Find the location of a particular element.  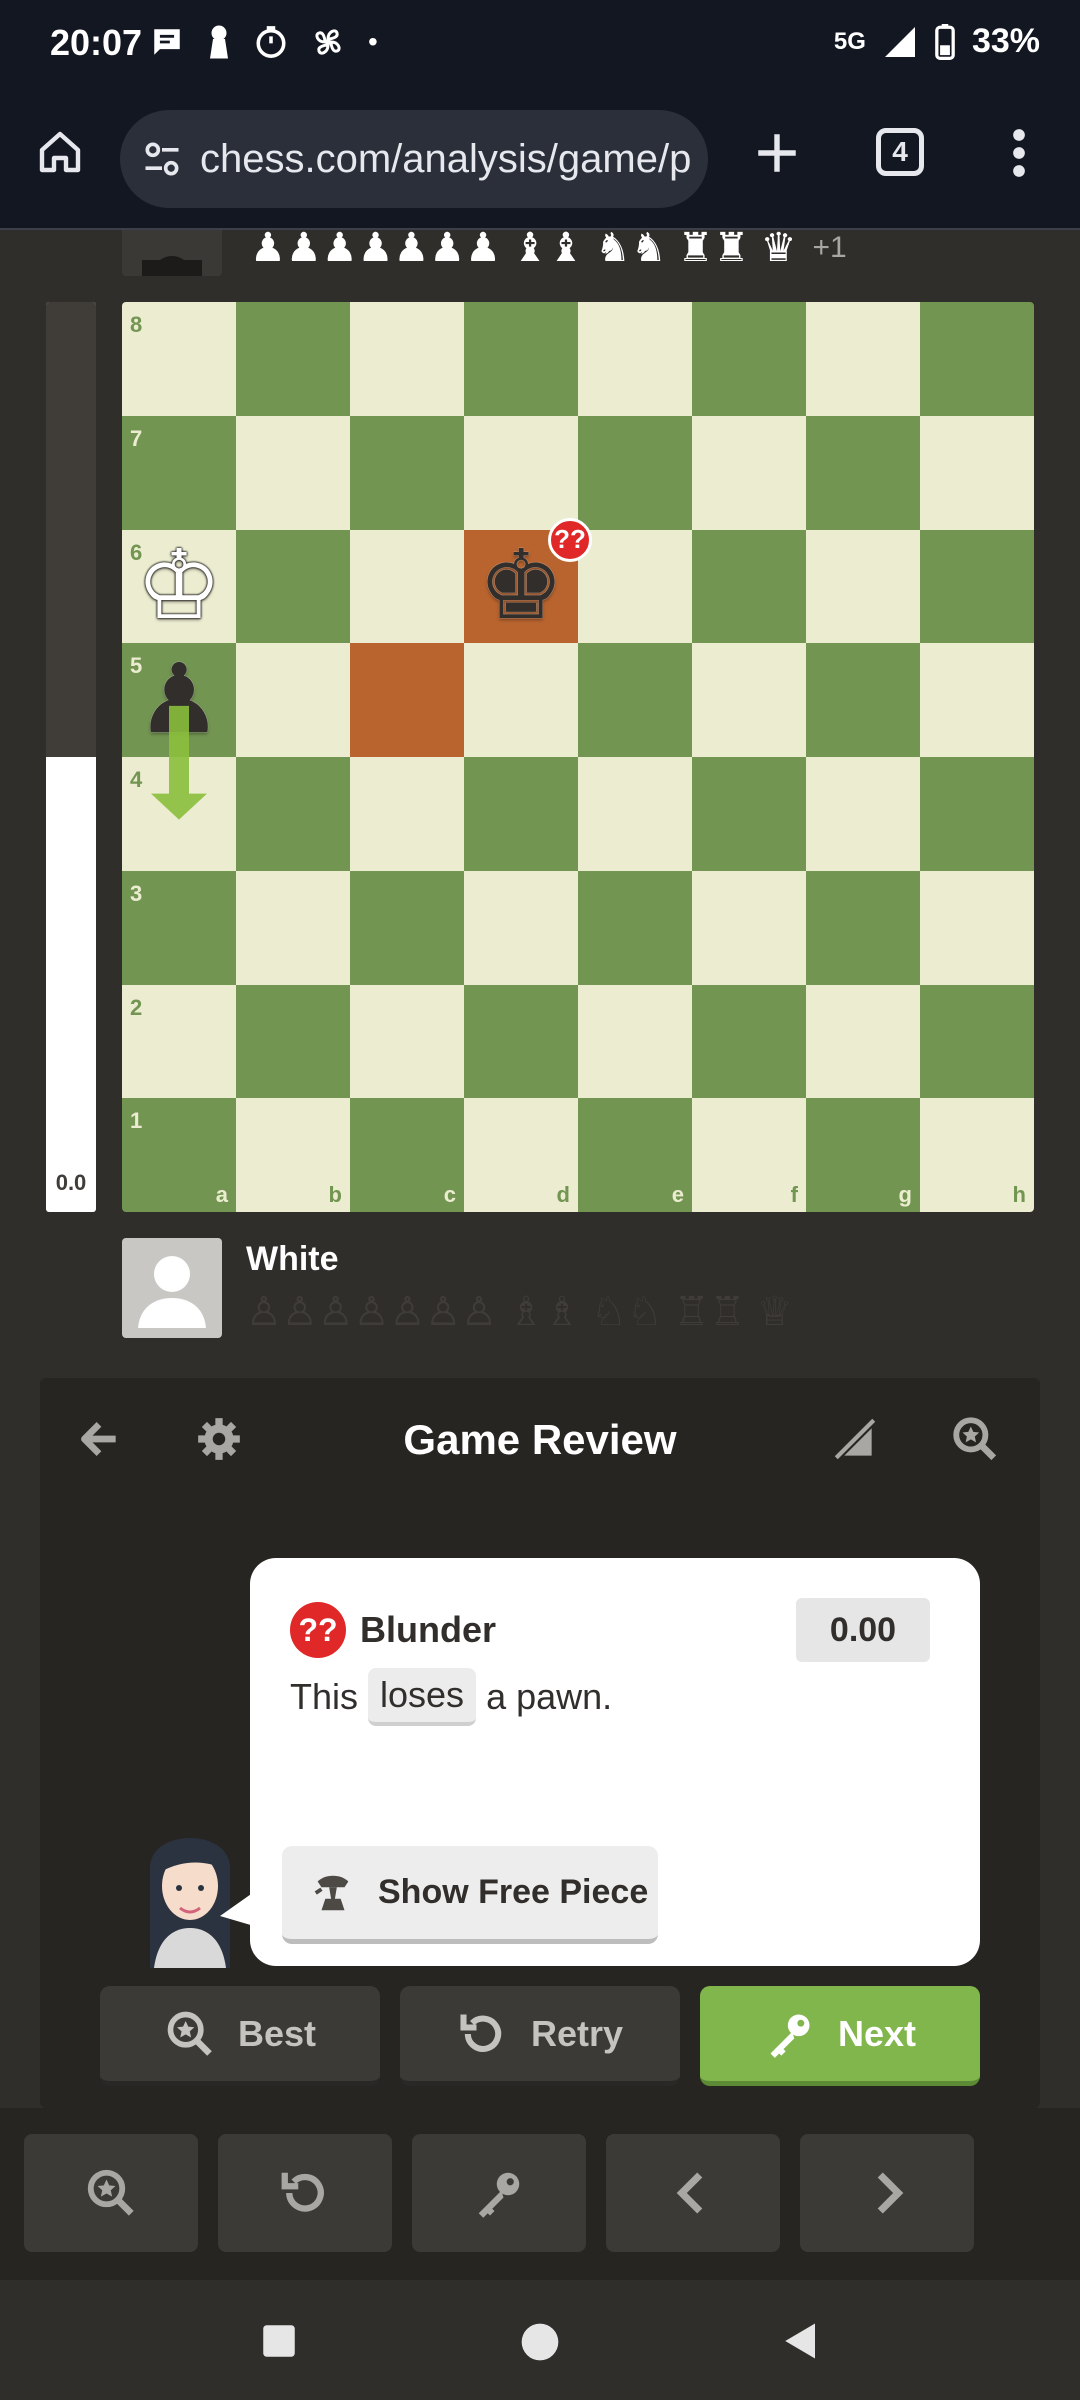

key-move-nav-button is located at coordinates (499, 2193).